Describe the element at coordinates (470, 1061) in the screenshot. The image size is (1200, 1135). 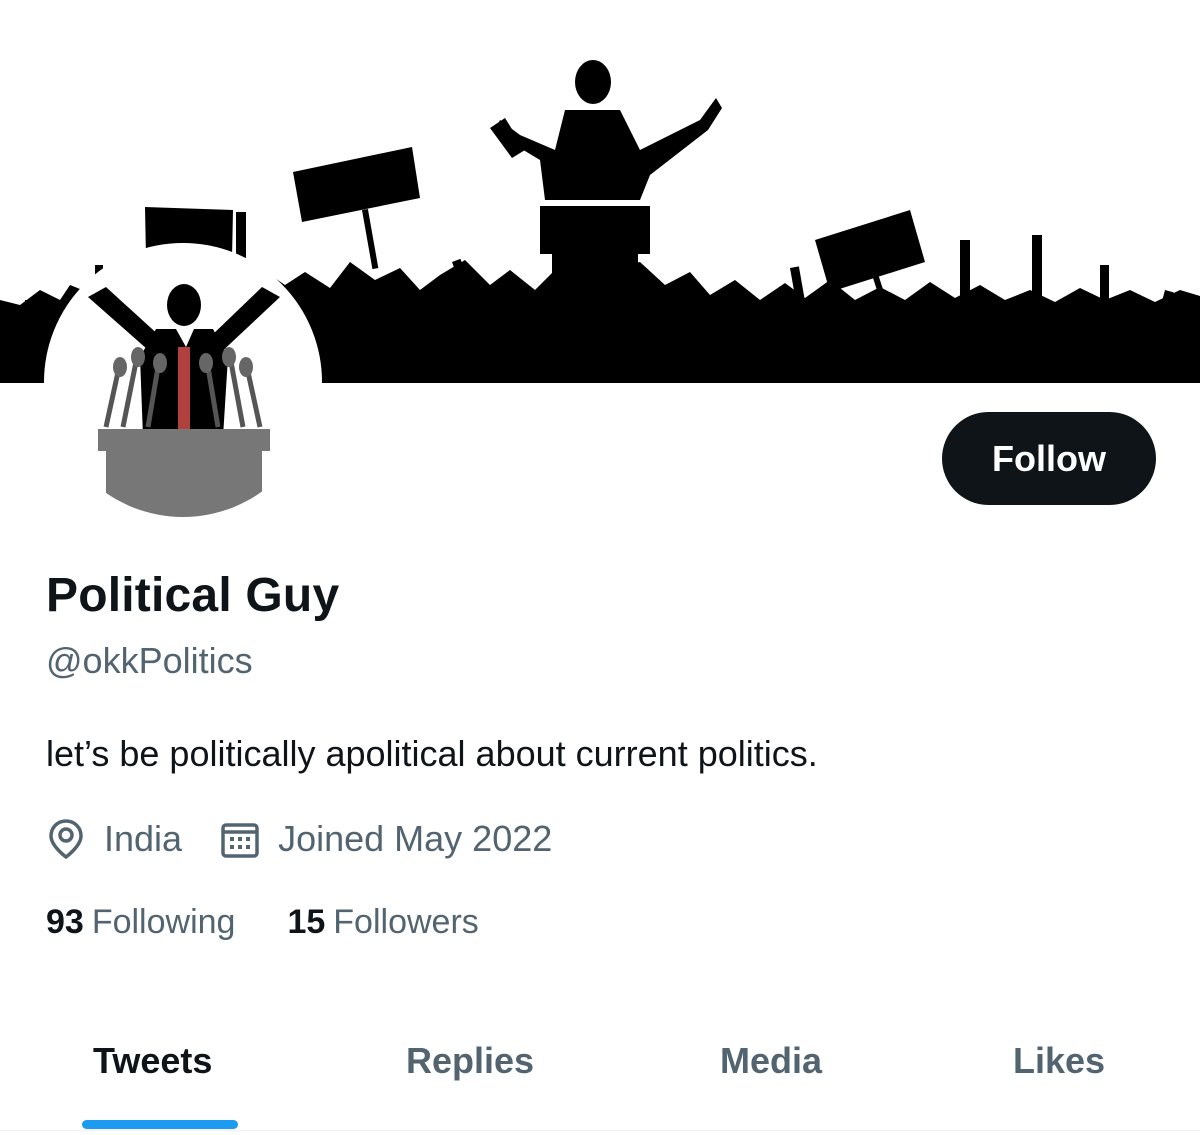
I see `tab-replies: Replies` at that location.